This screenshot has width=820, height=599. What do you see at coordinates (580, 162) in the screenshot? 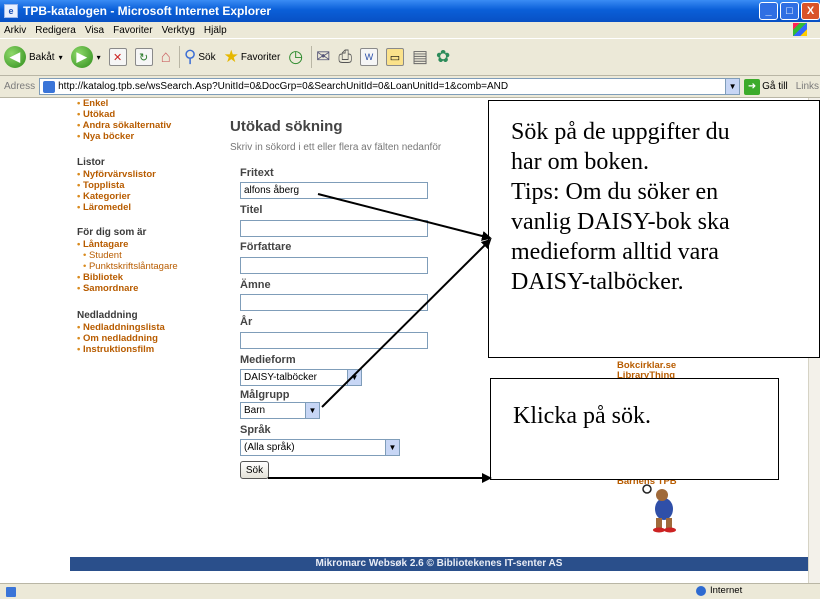
I see `callout-line: har om boken.` at bounding box center [580, 162].